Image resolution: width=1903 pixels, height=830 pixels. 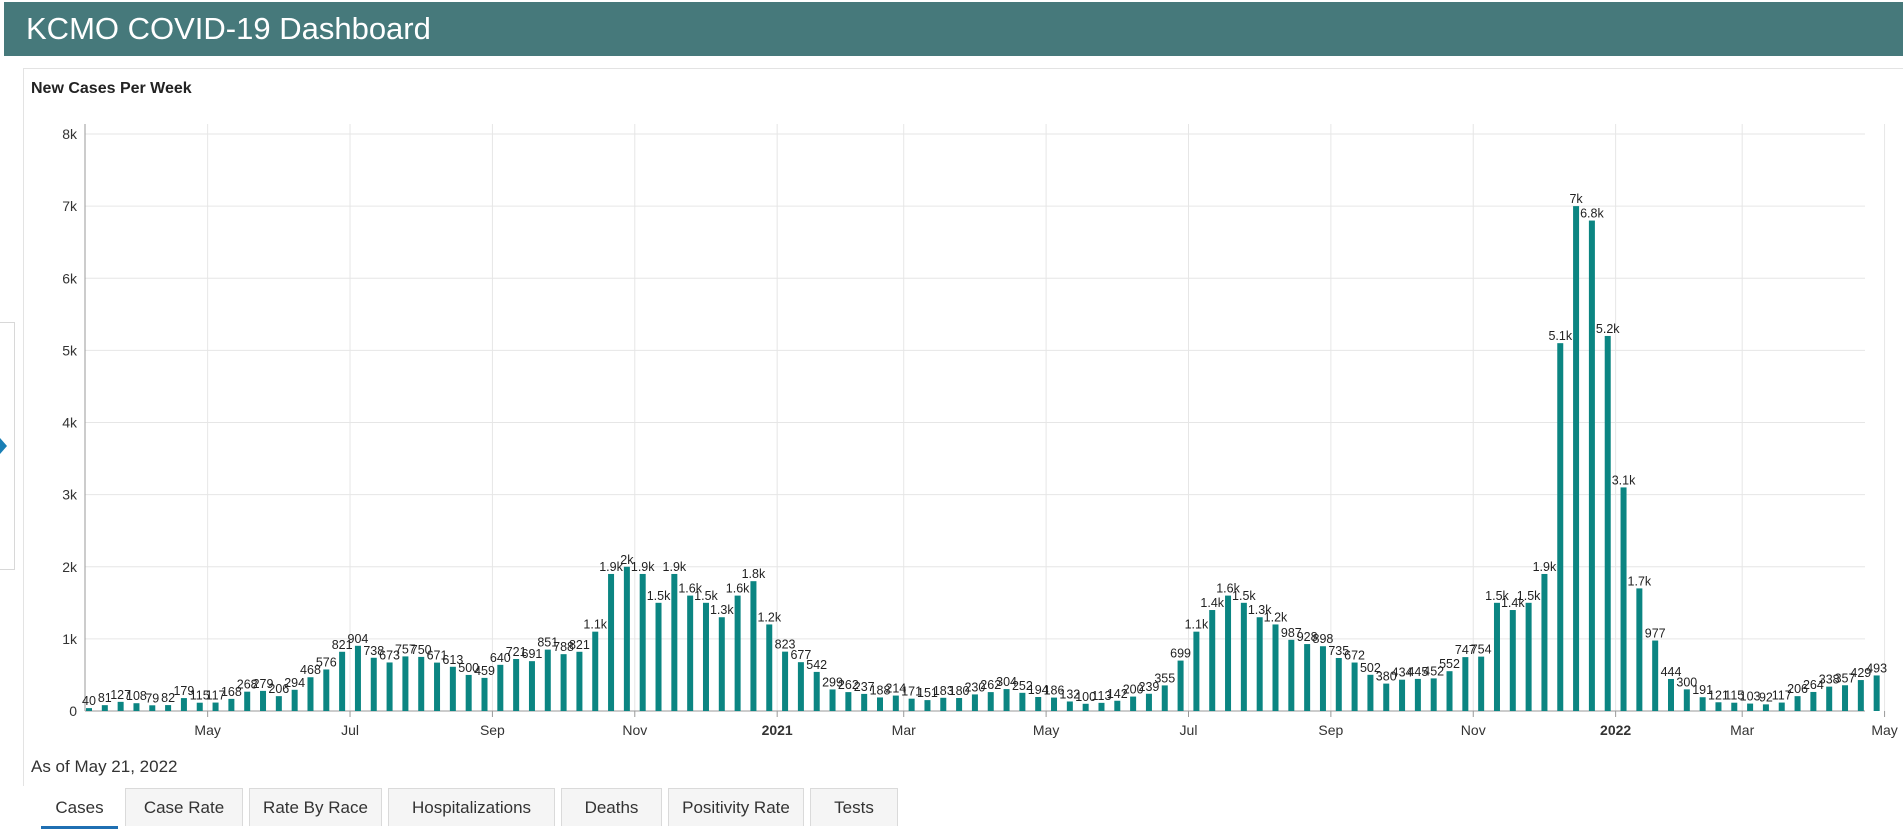 I want to click on y-tick-label: 7k, so click(x=70, y=206).